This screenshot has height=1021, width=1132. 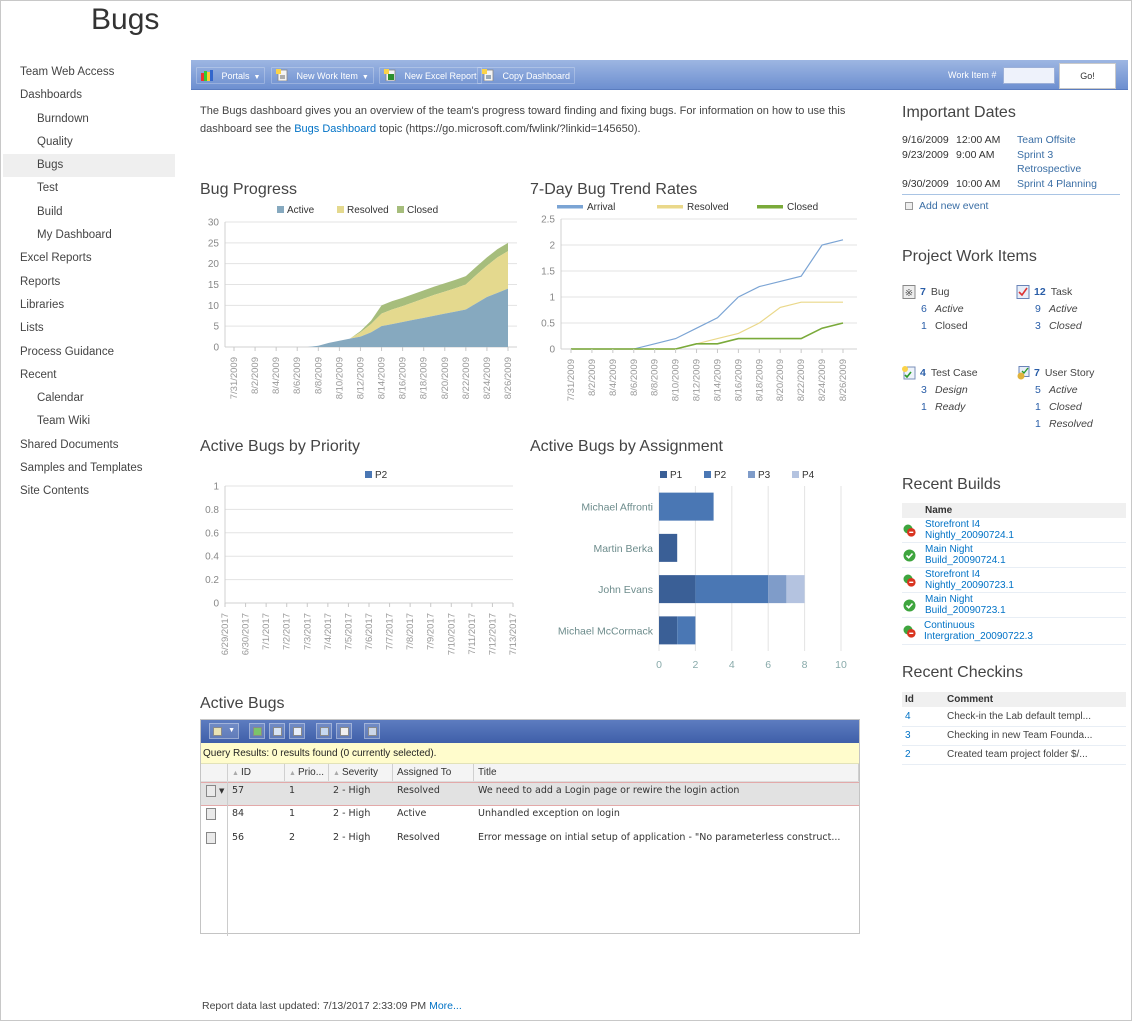 What do you see at coordinates (89, 328) in the screenshot?
I see `nav-item-lists: Lists` at bounding box center [89, 328].